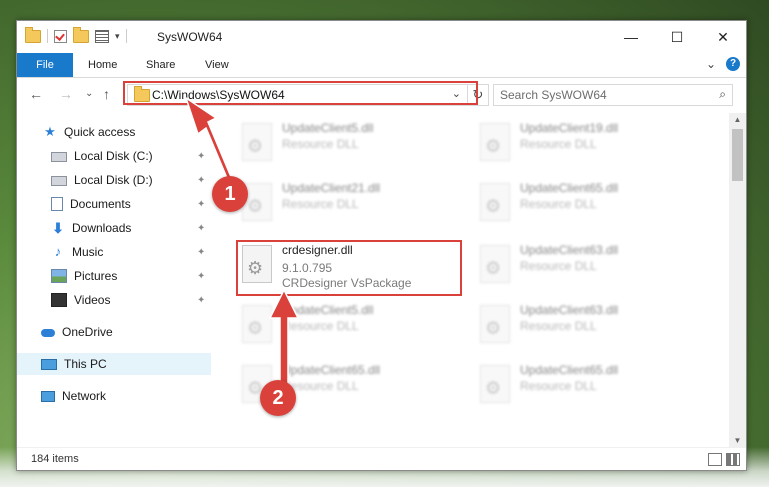 The width and height of the screenshot is (769, 487). Describe the element at coordinates (230, 194) in the screenshot. I see `step-badge-1: 1` at that location.